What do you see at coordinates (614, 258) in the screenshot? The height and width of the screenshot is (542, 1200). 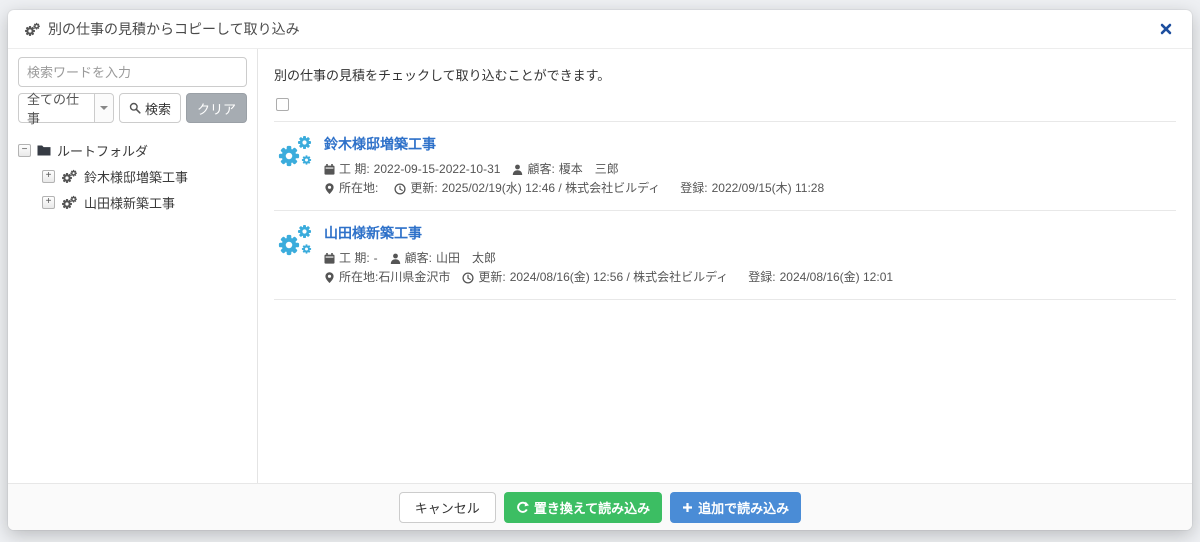 I see `job-meta-line1: 工 期: - 顧客: 山田 太郎` at bounding box center [614, 258].